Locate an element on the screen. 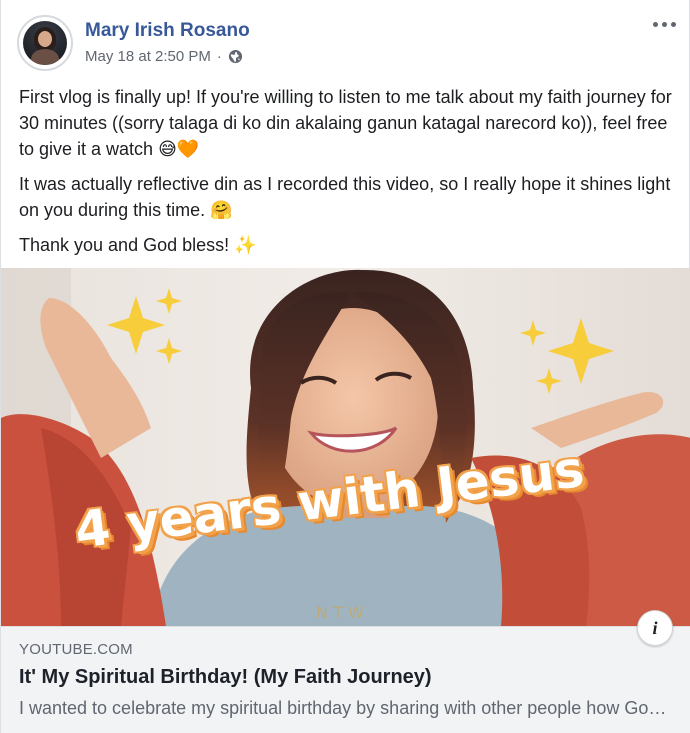 This screenshot has height=733, width=690. globe-icon is located at coordinates (235, 56).